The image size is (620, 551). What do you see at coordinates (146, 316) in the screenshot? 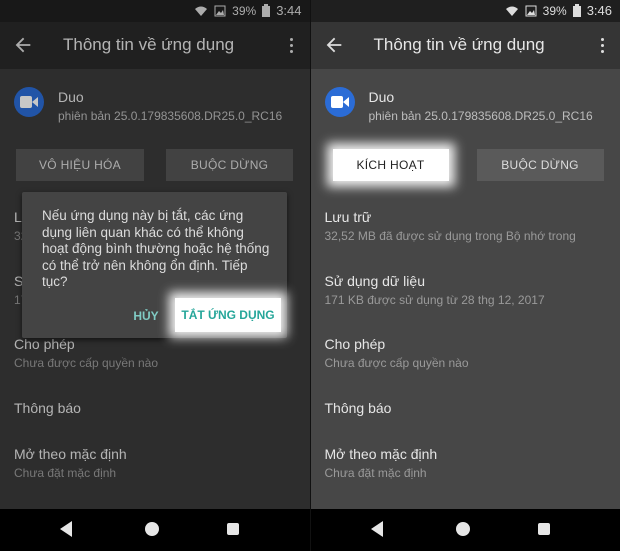
I see `cancel-button: HỦY` at bounding box center [146, 316].